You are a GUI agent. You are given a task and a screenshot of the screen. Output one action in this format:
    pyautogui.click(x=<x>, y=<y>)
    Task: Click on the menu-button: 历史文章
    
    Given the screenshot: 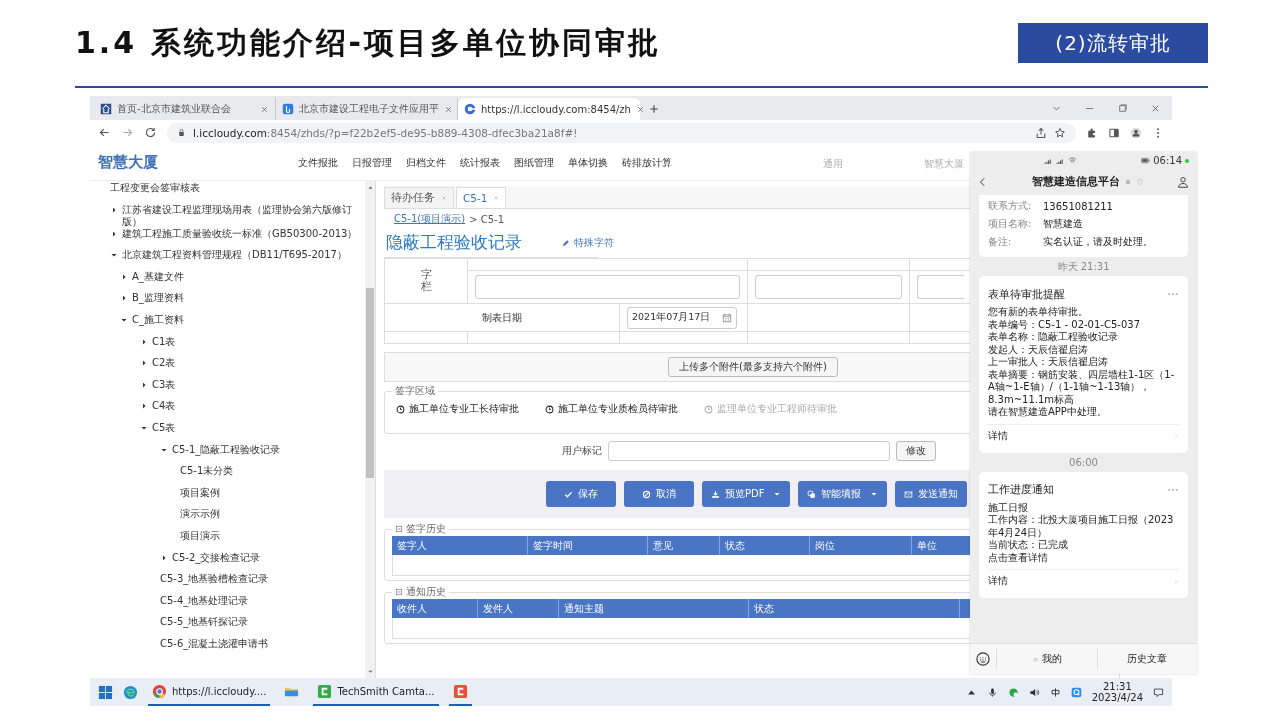 What is the action you would take?
    pyautogui.click(x=1146, y=659)
    